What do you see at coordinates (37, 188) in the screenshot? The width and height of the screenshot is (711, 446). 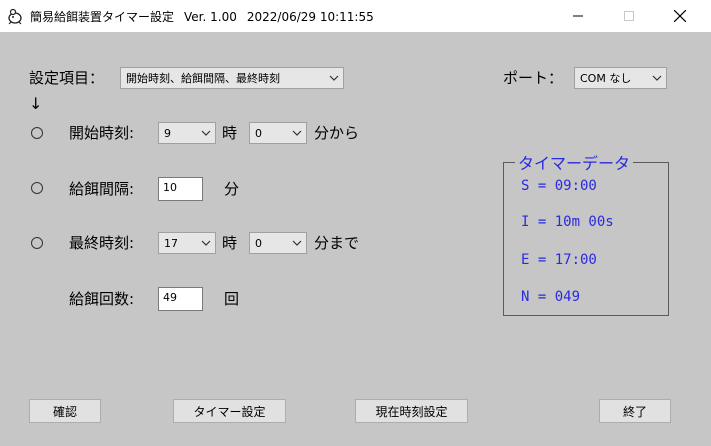 I see `interval-radio` at bounding box center [37, 188].